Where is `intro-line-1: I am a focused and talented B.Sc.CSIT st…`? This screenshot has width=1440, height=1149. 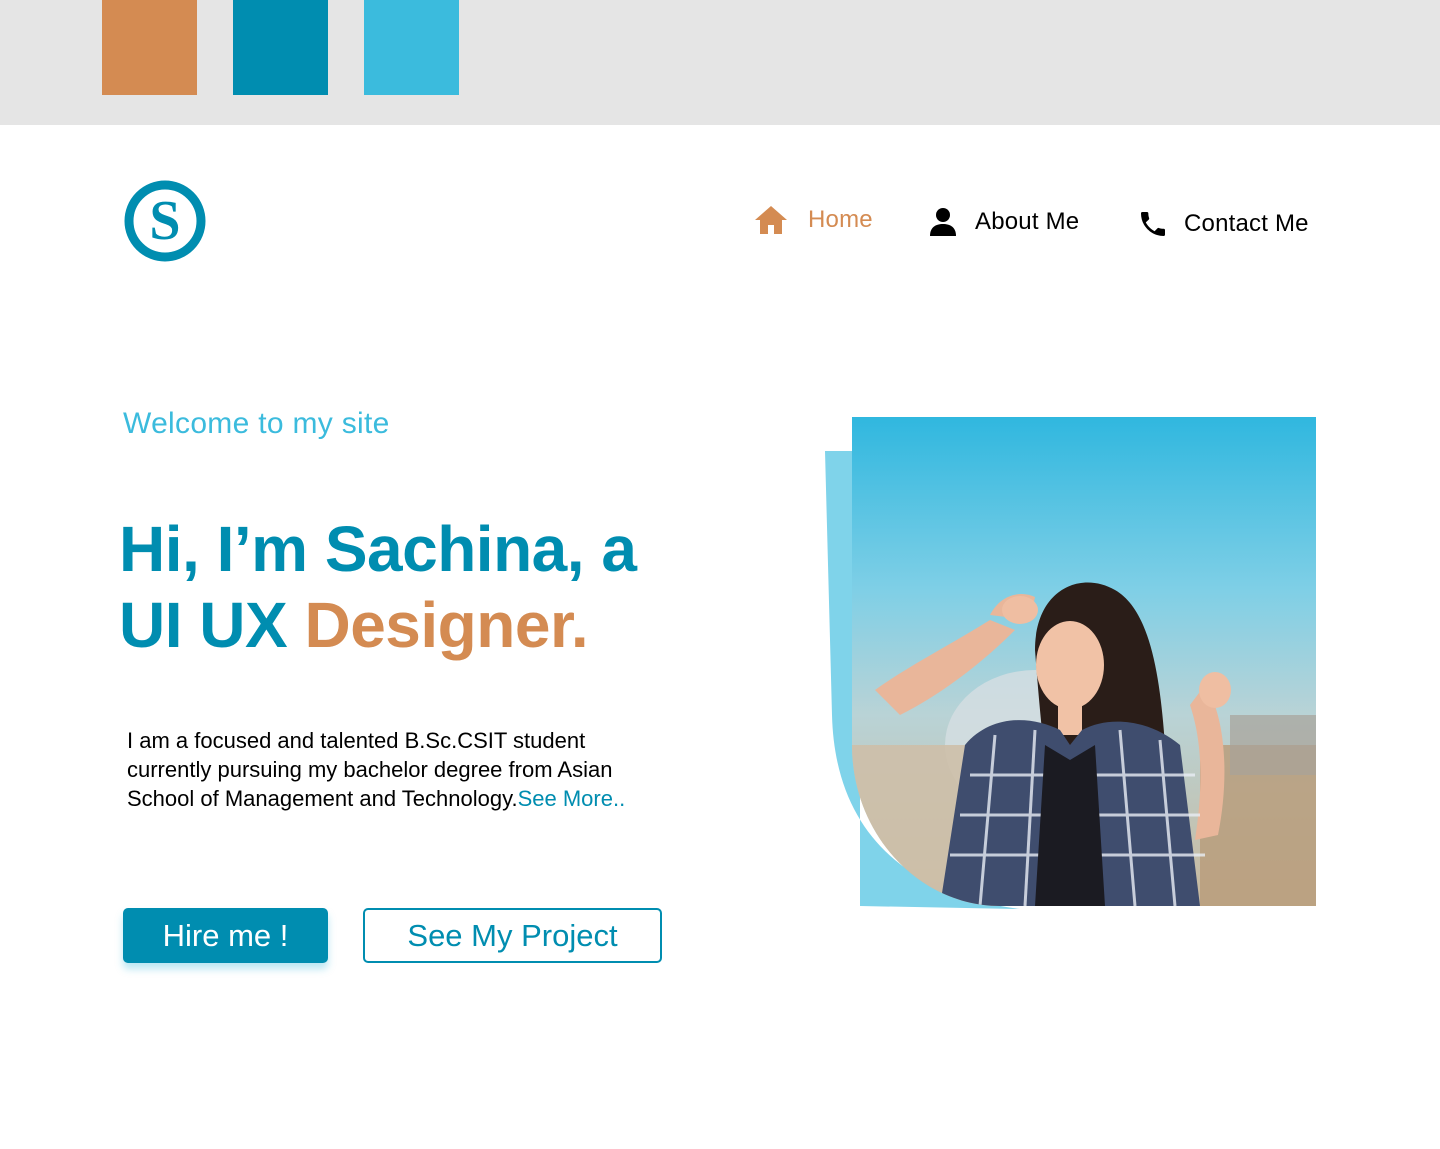
intro-line-1: I am a focused and talented B.Sc.CSIT st… is located at coordinates (356, 740).